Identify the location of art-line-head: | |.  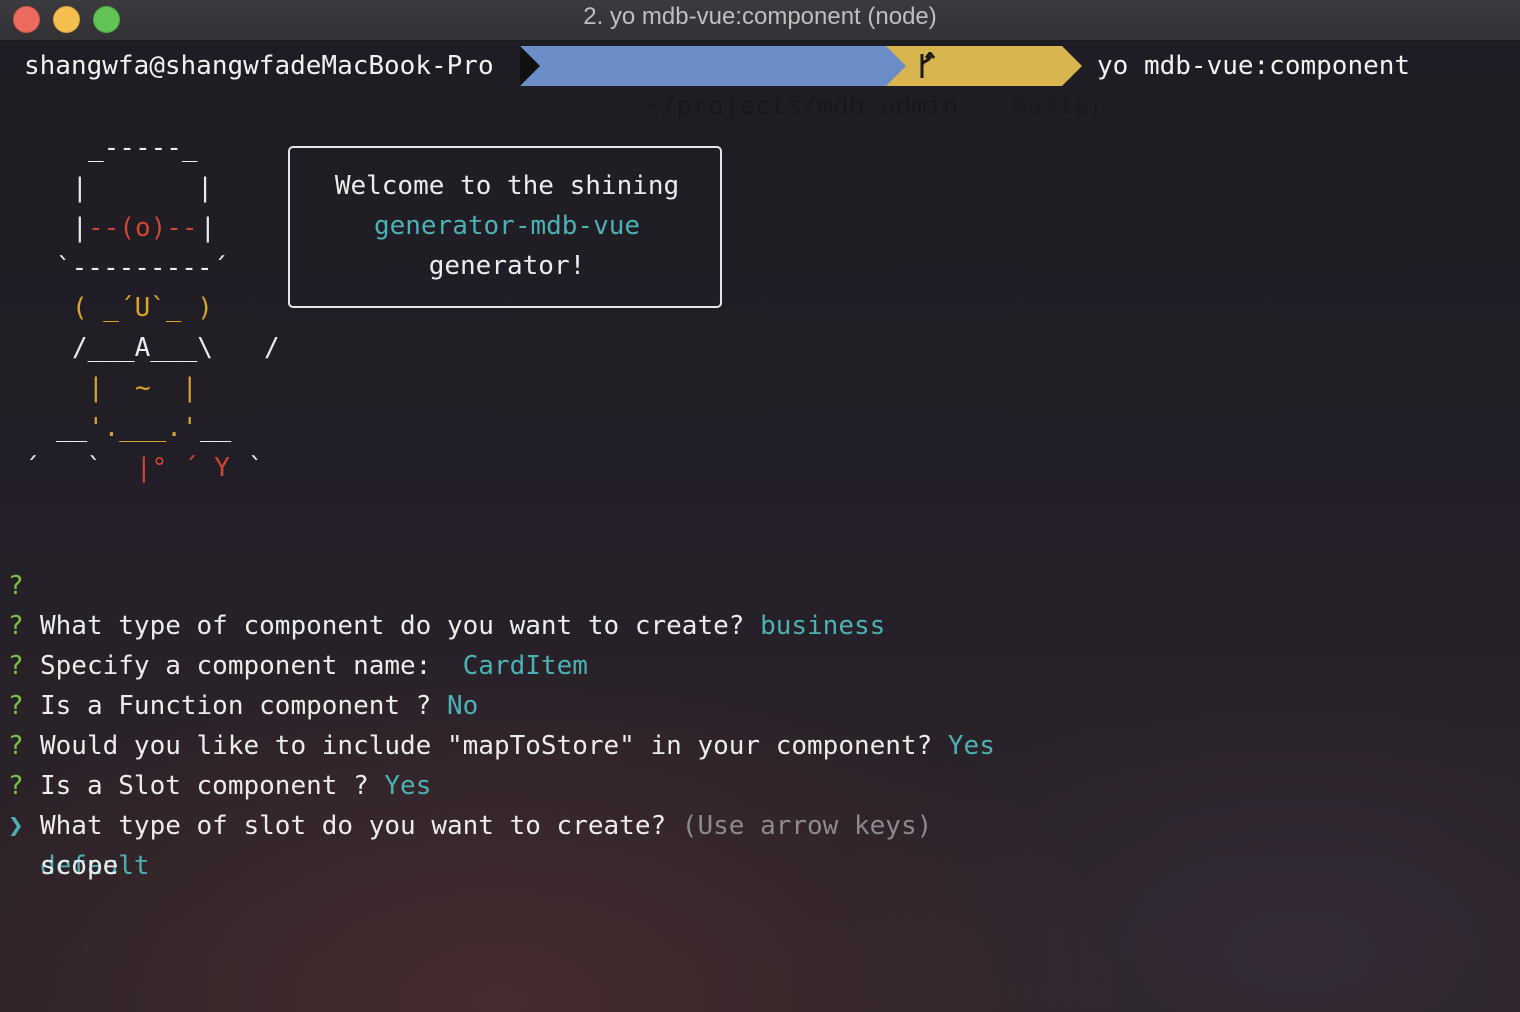
(142, 188).